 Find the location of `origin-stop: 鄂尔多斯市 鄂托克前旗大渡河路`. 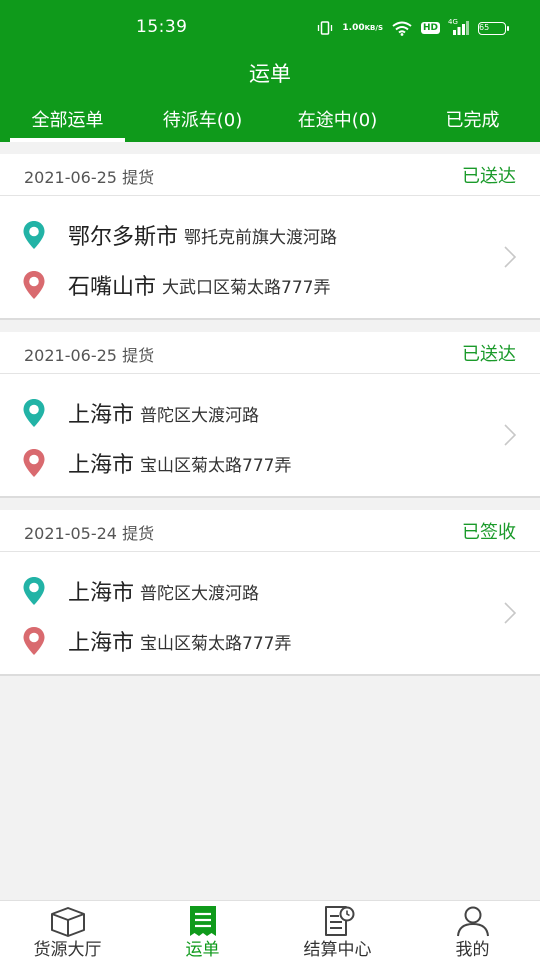

origin-stop: 鄂尔多斯市 鄂托克前旗大渡河路 is located at coordinates (179, 235).